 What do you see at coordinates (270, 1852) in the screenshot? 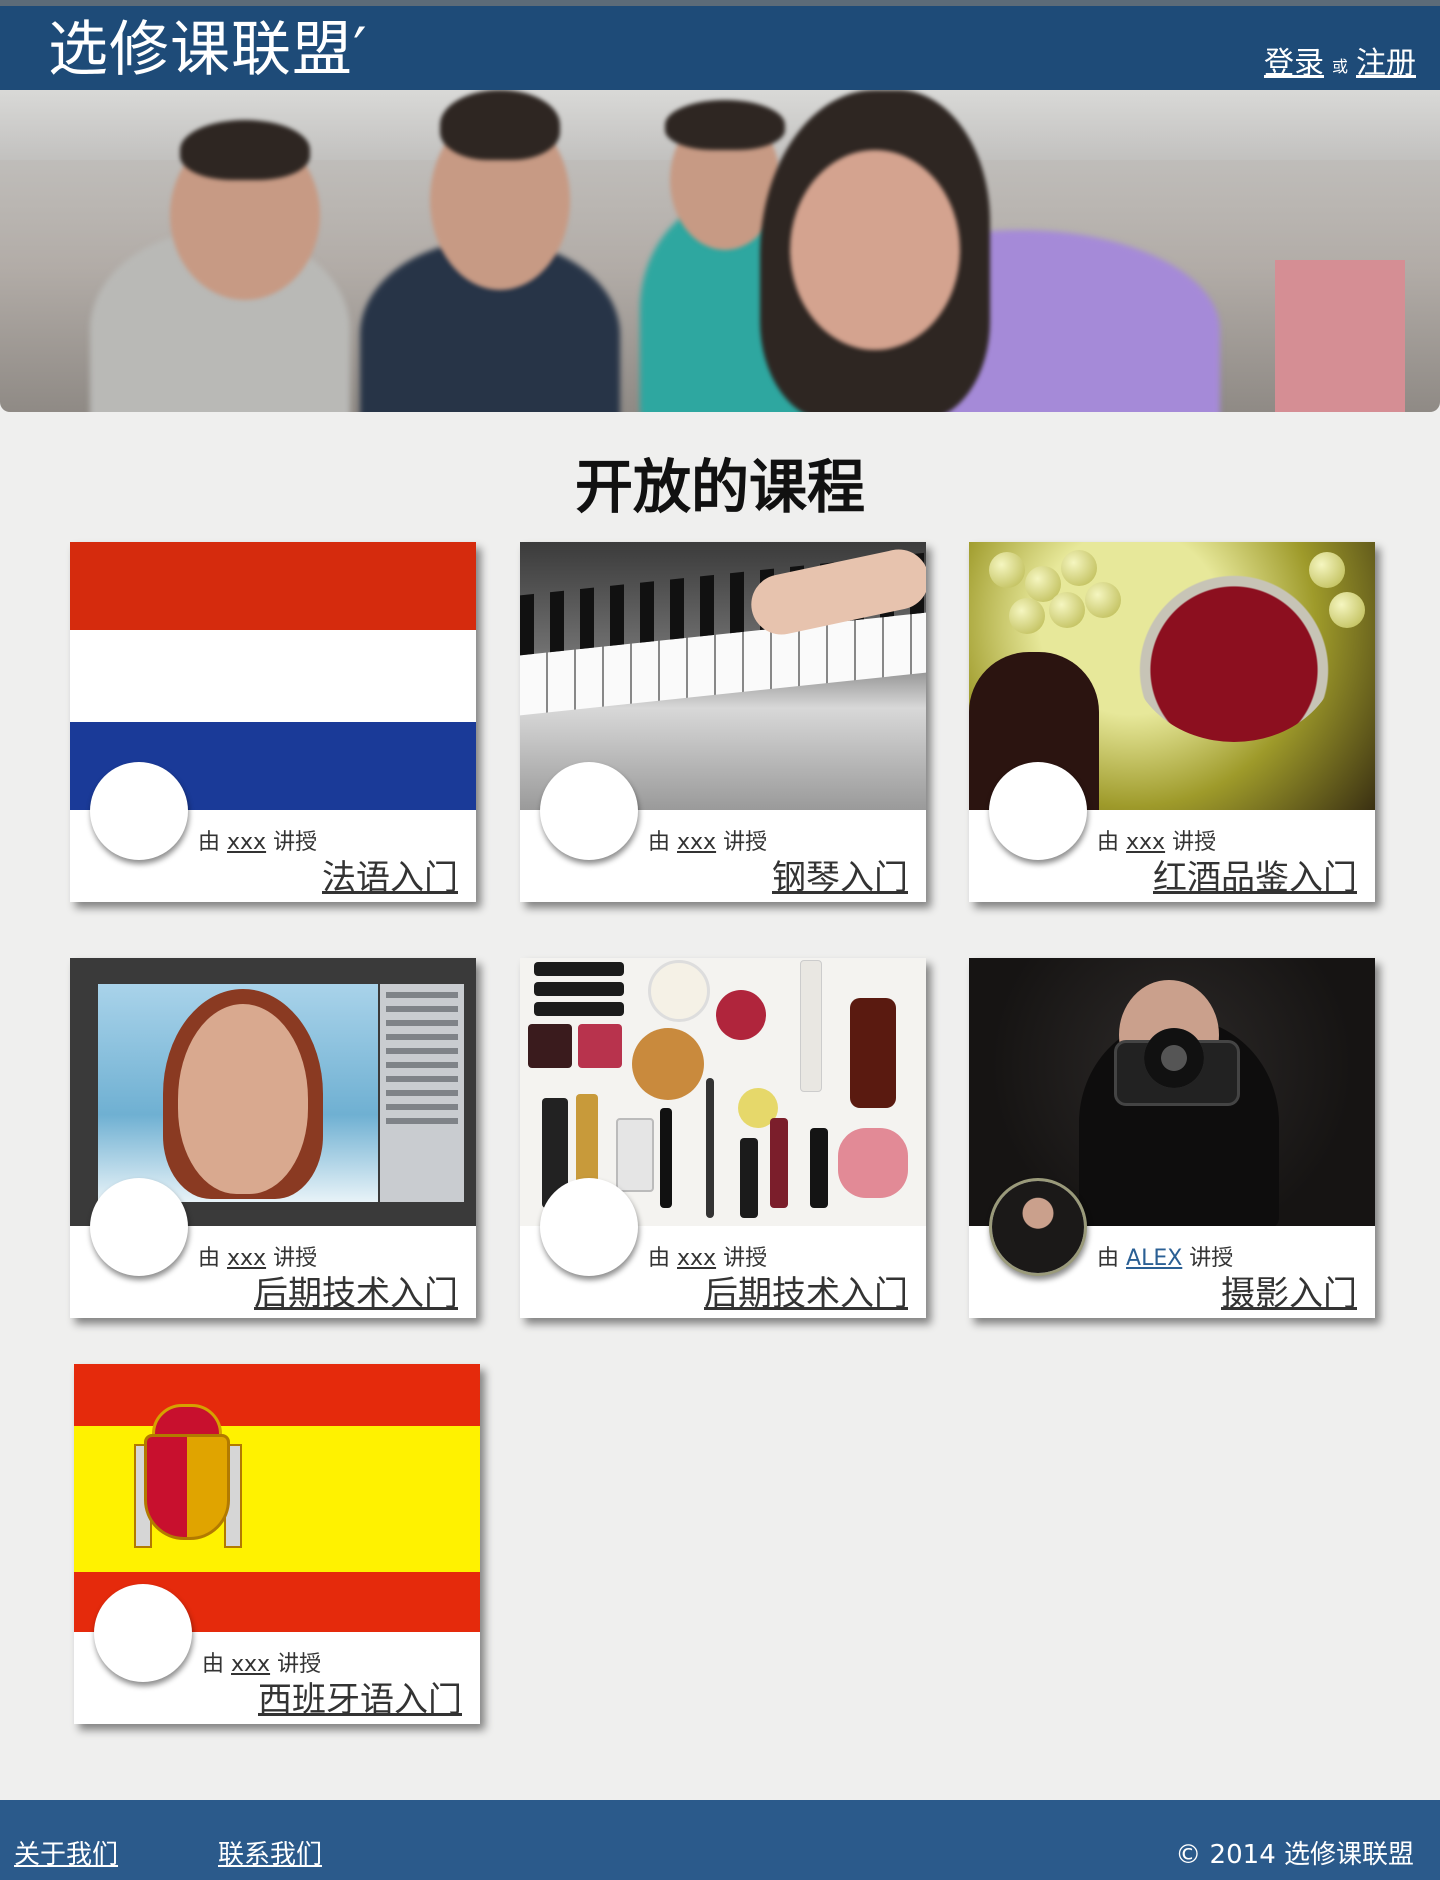
I see `contact-link: 联系我们` at bounding box center [270, 1852].